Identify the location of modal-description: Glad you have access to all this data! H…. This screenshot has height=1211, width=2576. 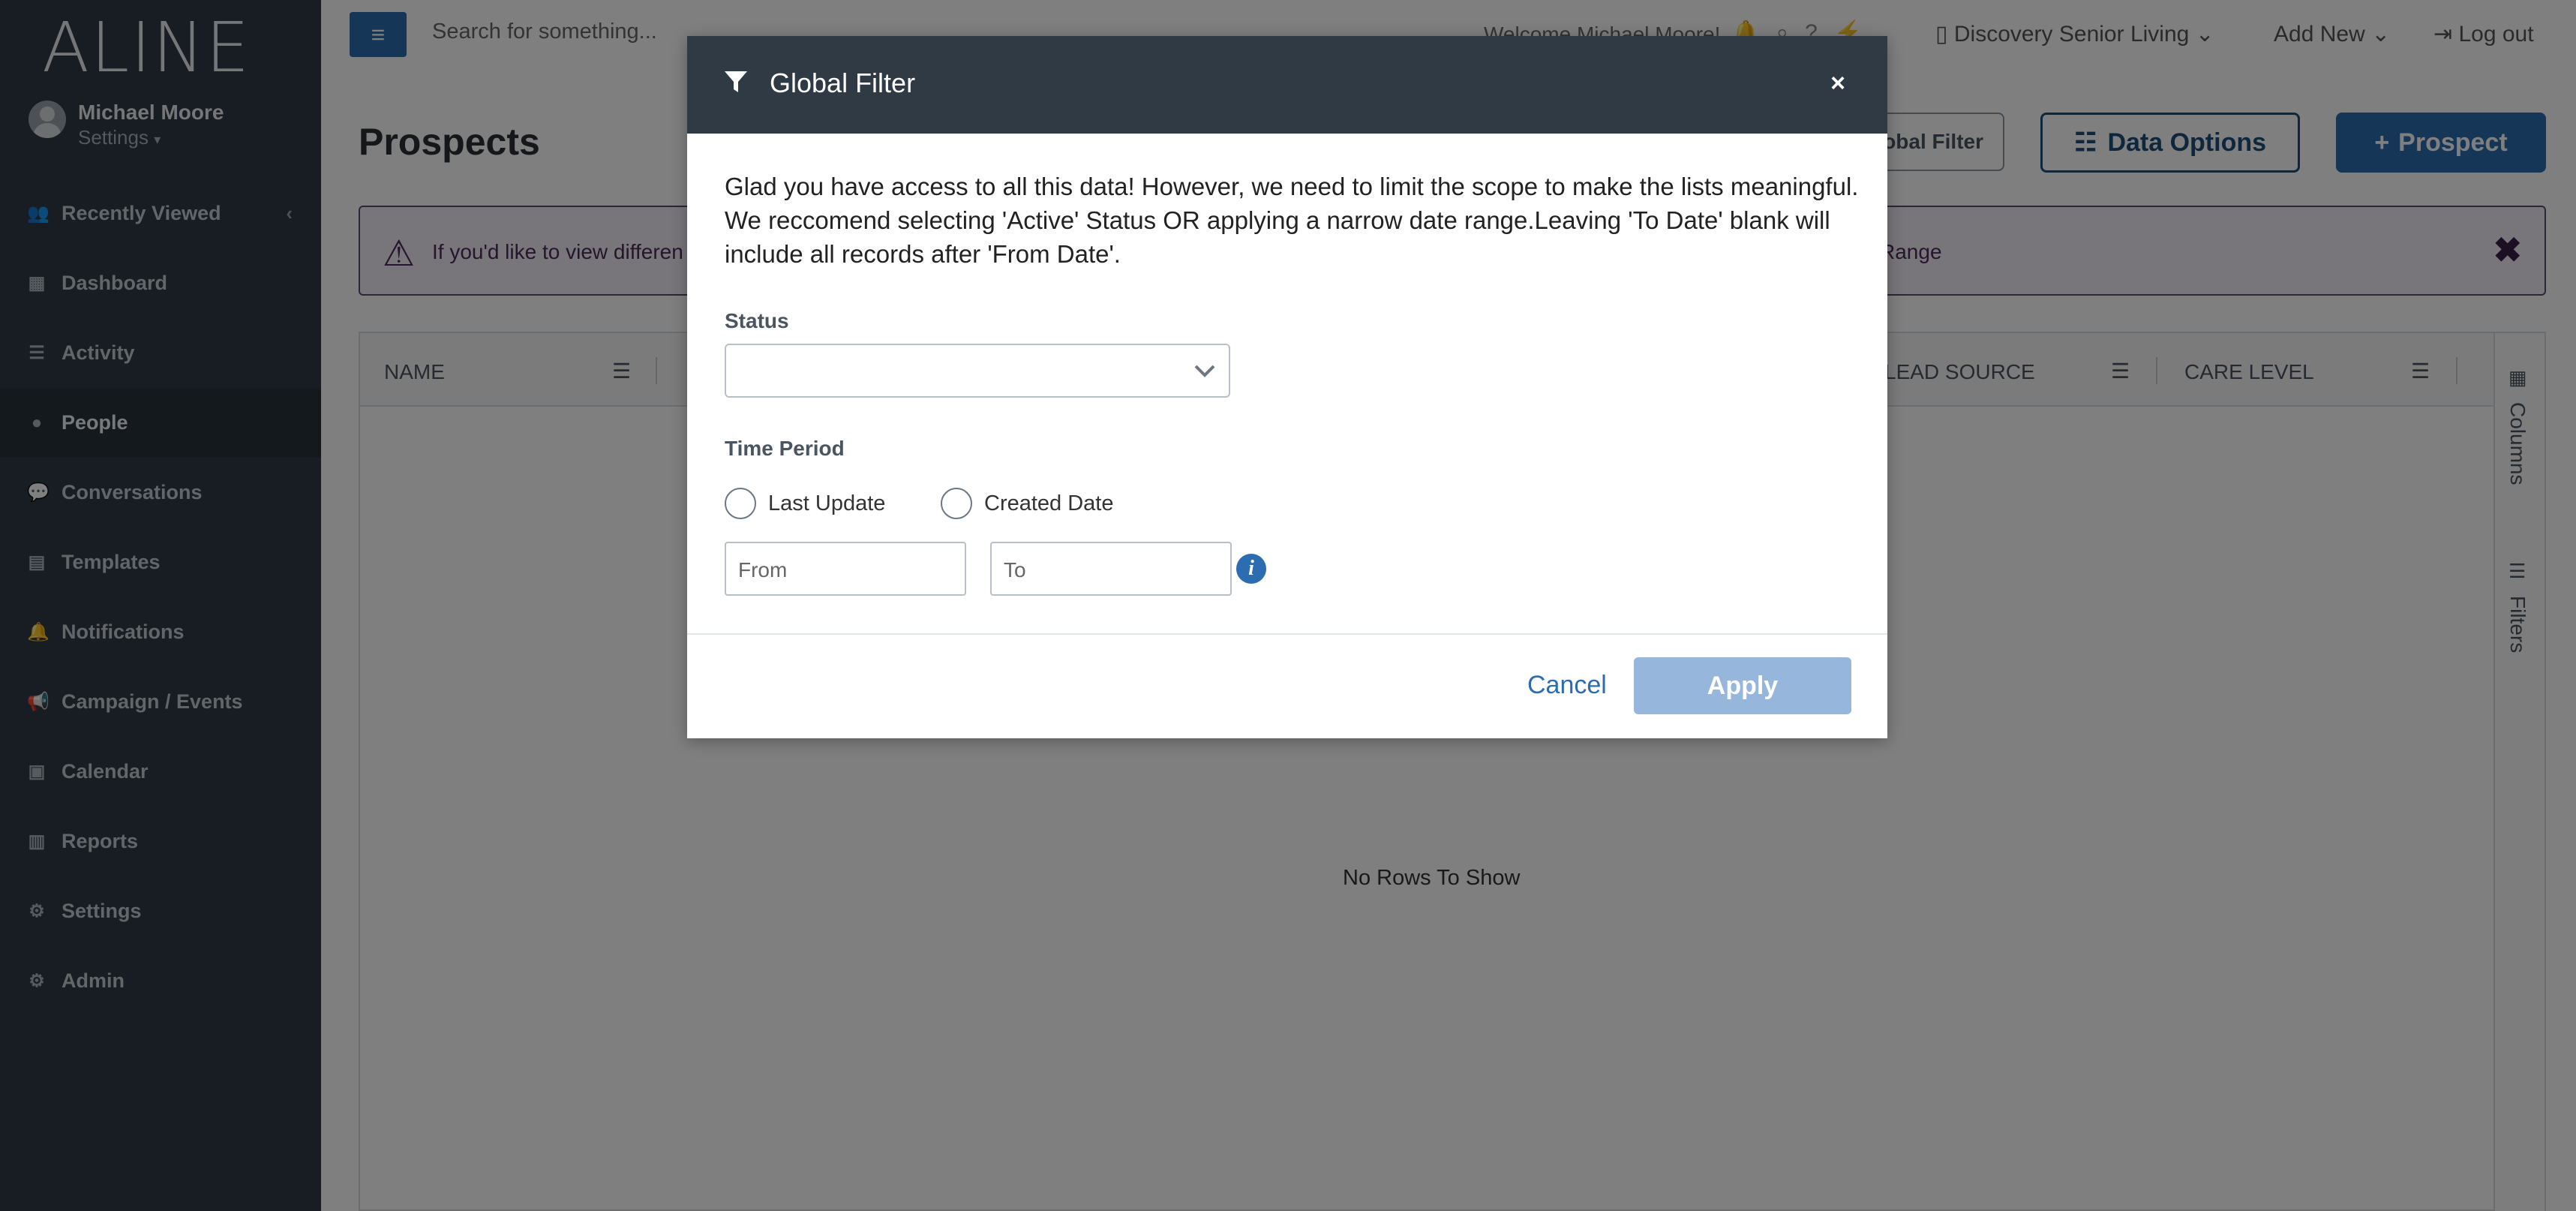
(1292, 220).